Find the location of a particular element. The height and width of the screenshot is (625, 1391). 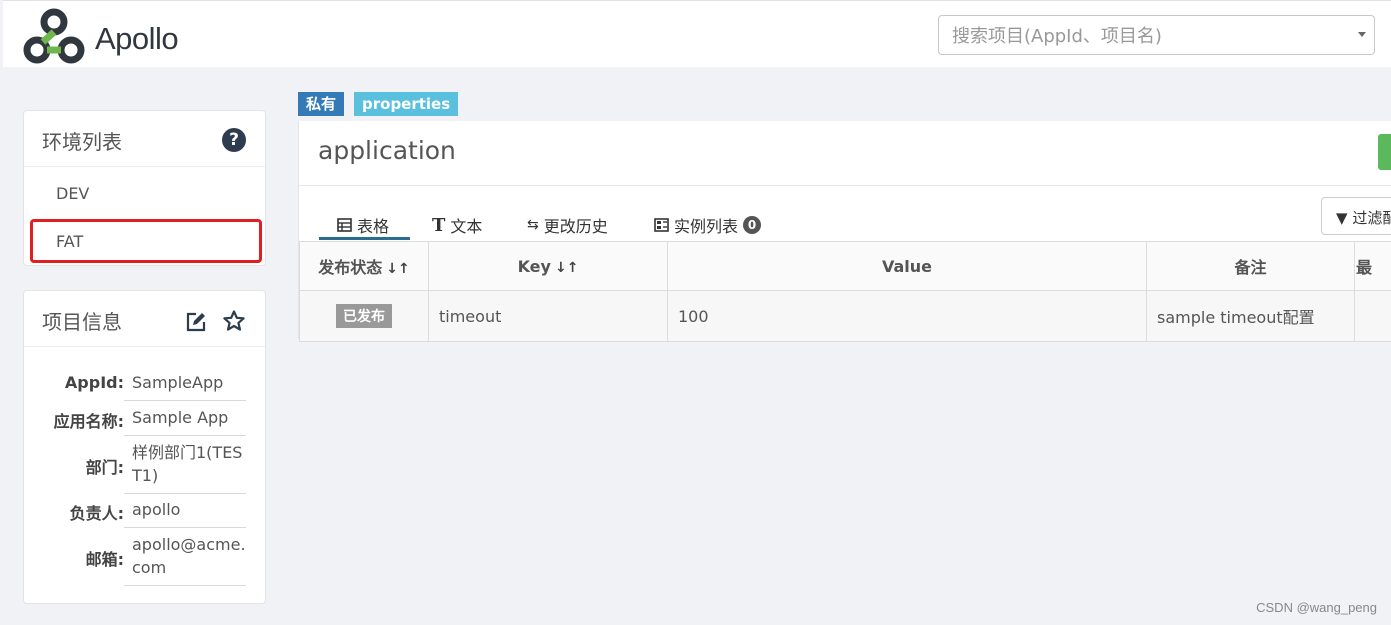

department-label: 部门: is located at coordinates (104, 467).